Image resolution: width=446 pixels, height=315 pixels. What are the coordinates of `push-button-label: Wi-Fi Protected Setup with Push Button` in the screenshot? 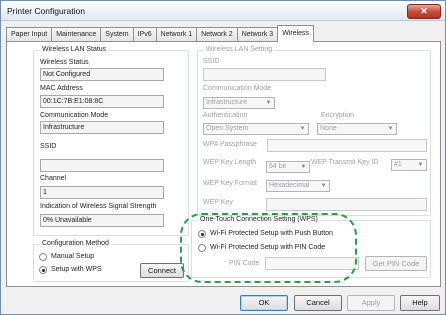 It's located at (271, 233).